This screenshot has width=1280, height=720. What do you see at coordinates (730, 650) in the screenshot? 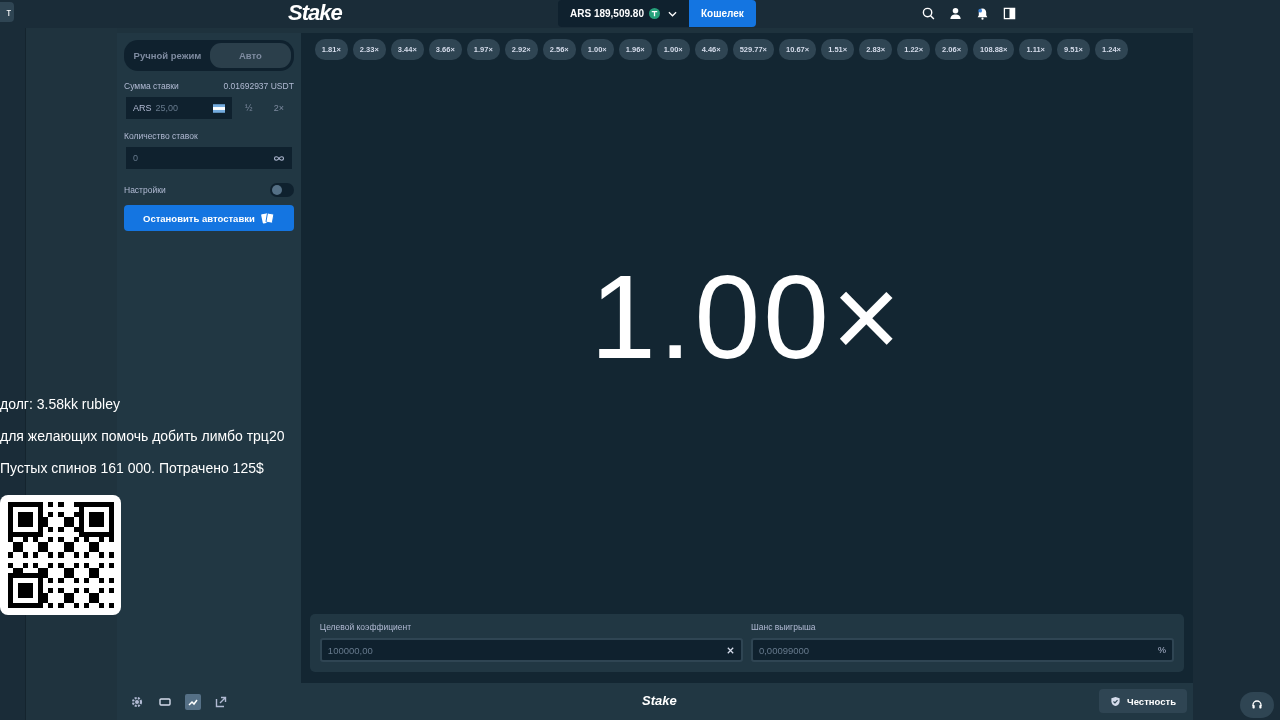
I see `close-icon` at bounding box center [730, 650].